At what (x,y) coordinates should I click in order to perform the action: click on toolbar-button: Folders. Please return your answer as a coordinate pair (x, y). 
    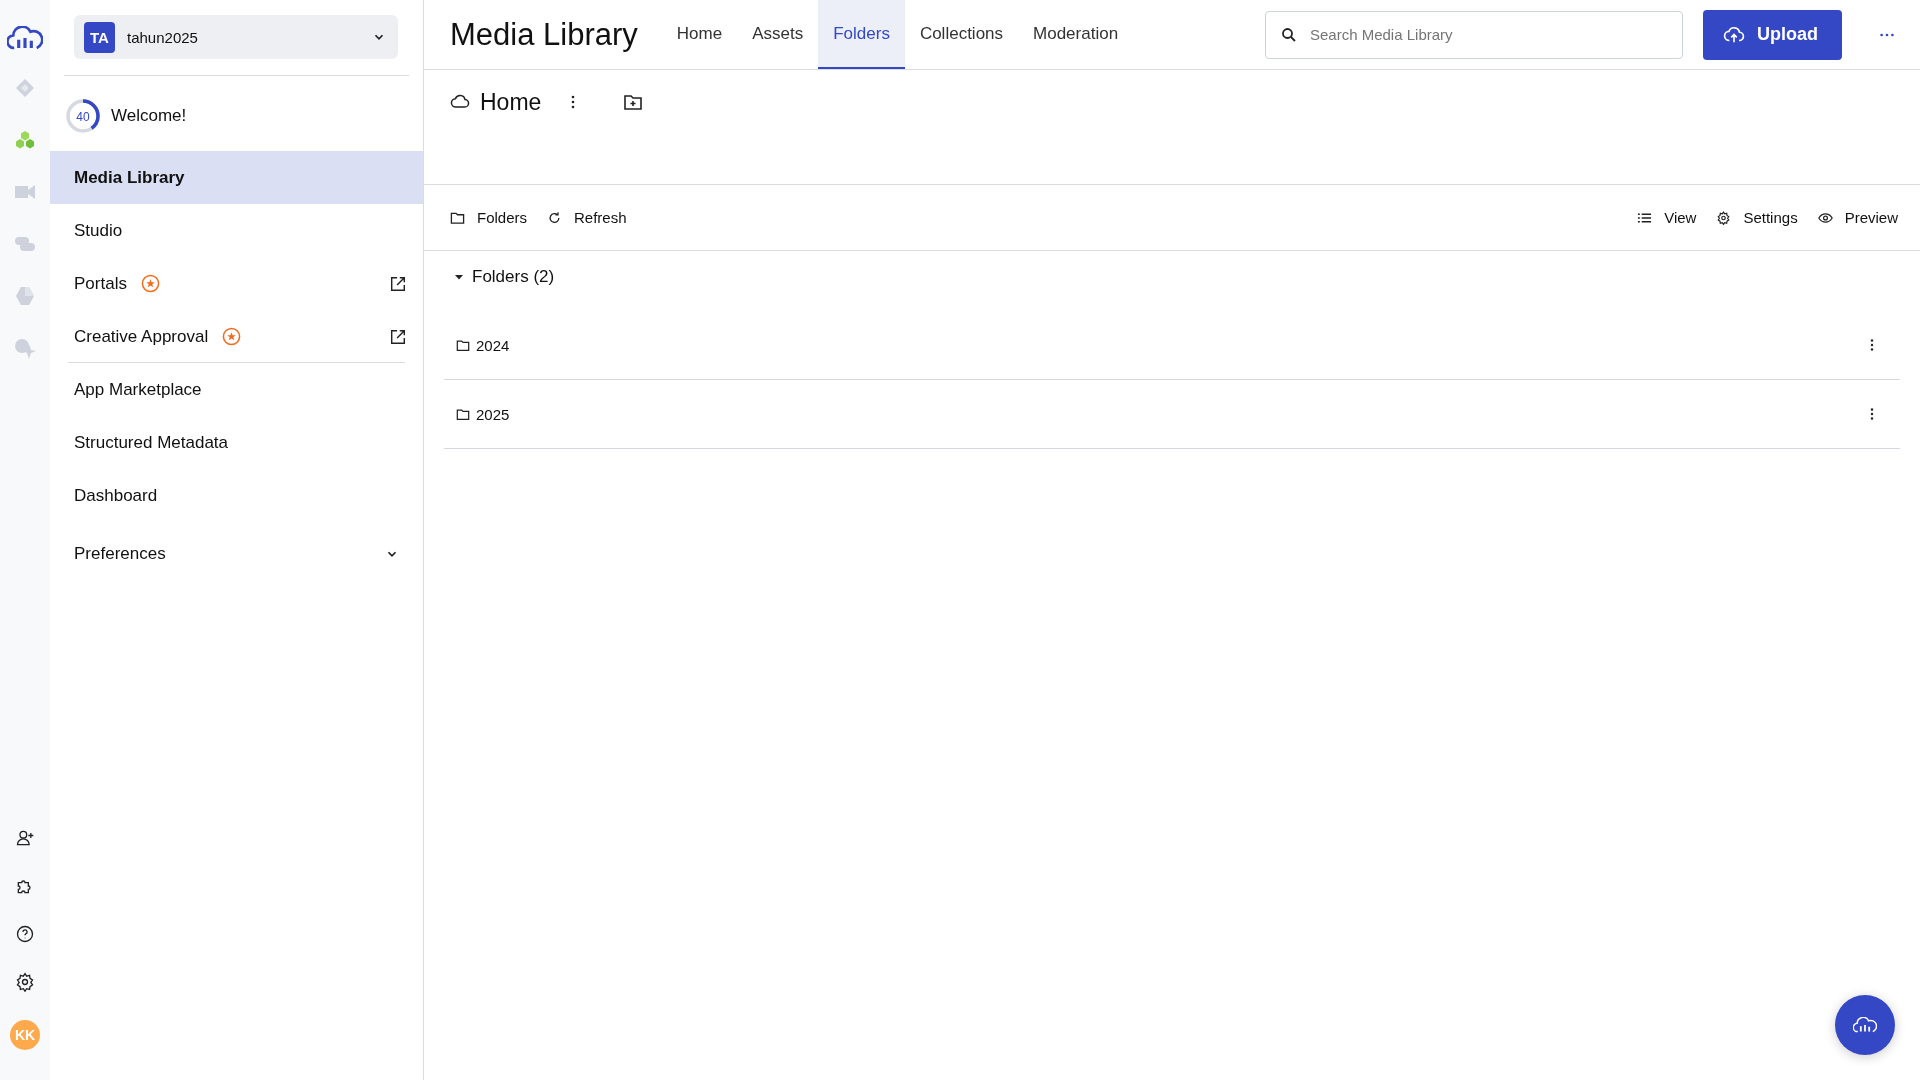
    Looking at the image, I should click on (489, 217).